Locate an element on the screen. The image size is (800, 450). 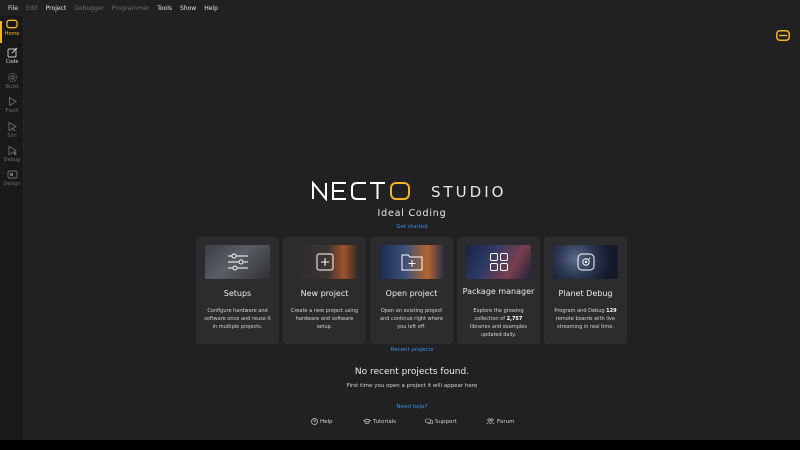
debug-icon is located at coordinates (12, 150).